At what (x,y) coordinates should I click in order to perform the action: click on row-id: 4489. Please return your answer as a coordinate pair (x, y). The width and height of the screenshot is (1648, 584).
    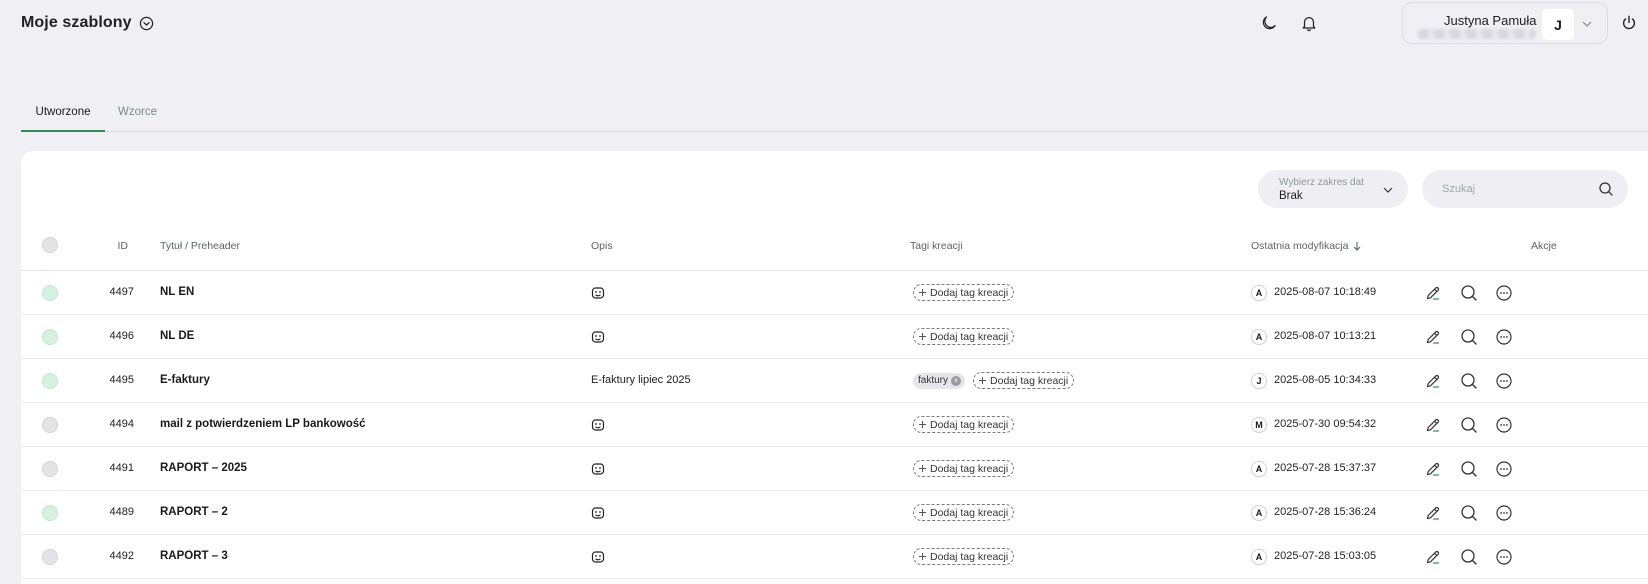
    Looking at the image, I should click on (121, 512).